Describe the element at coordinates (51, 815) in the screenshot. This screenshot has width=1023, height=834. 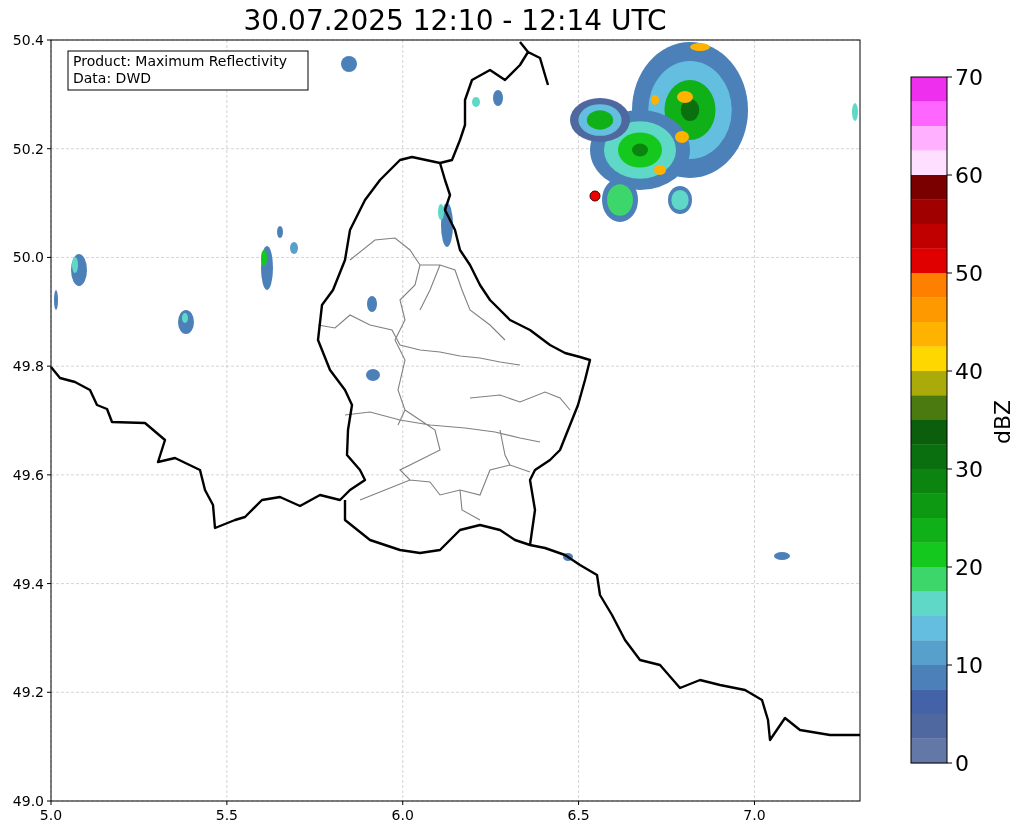
I see `axis-tick-label: 5.0` at that location.